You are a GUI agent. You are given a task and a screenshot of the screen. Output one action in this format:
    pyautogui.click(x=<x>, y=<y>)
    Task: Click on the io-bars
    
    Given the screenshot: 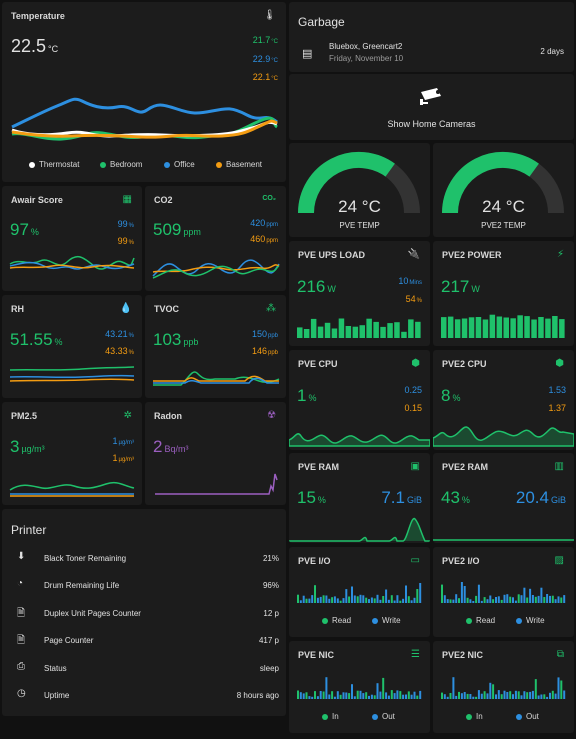 What is the action you would take?
    pyautogui.click(x=359, y=593)
    